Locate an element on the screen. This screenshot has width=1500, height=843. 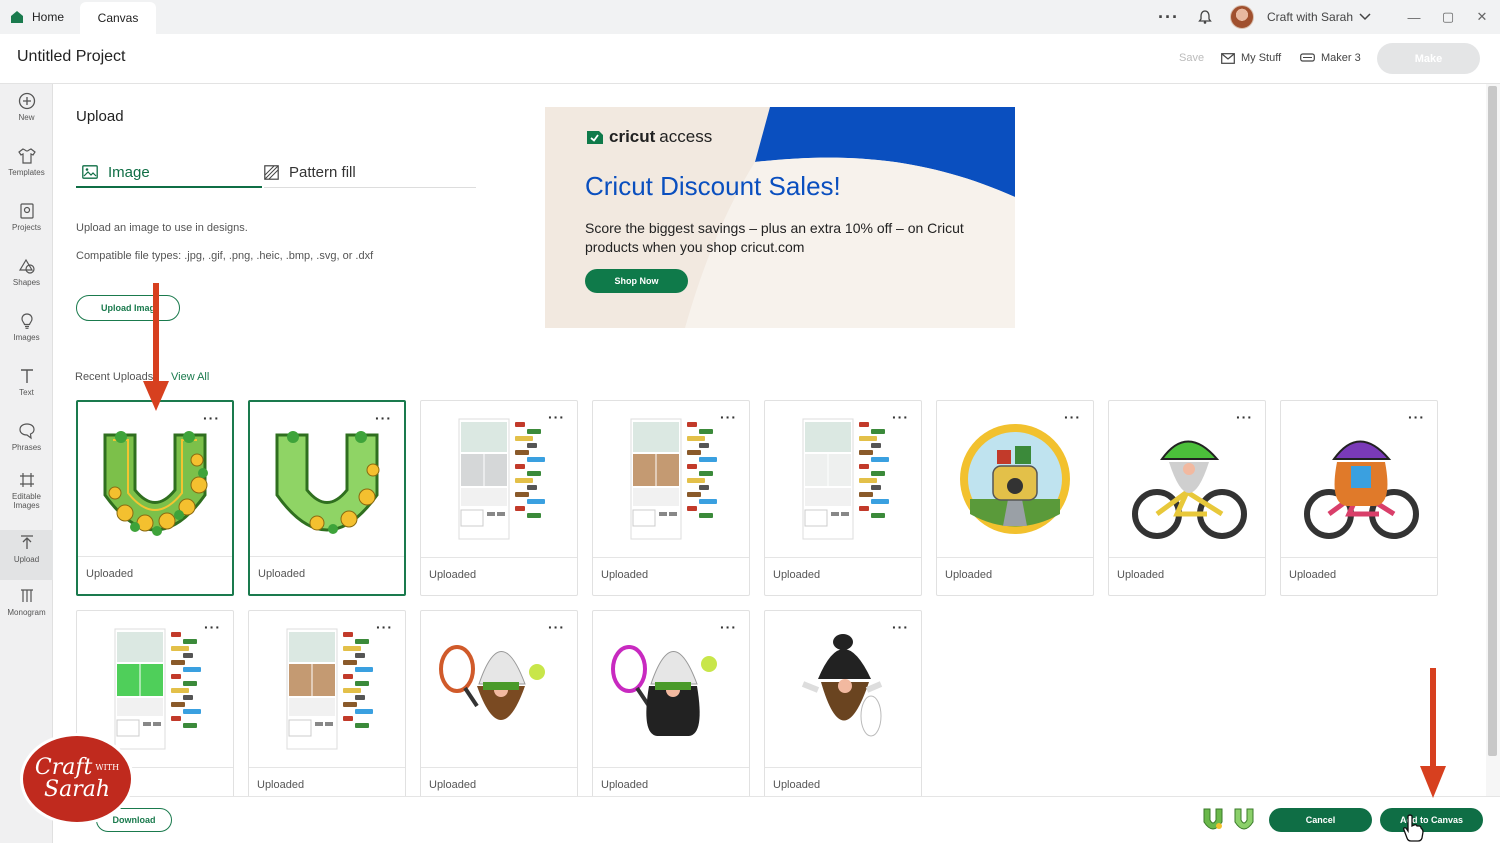
sidebar-item-editable-images: Editable Images is located at coordinates (26, 501).